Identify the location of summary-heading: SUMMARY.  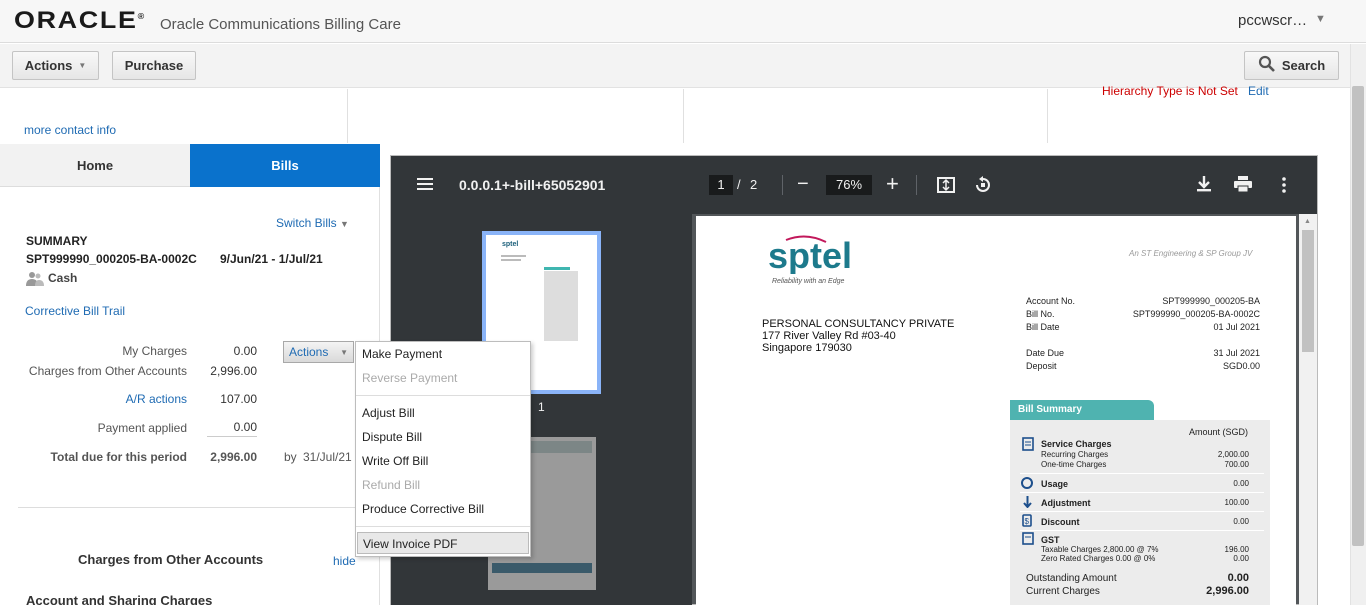
(57, 241).